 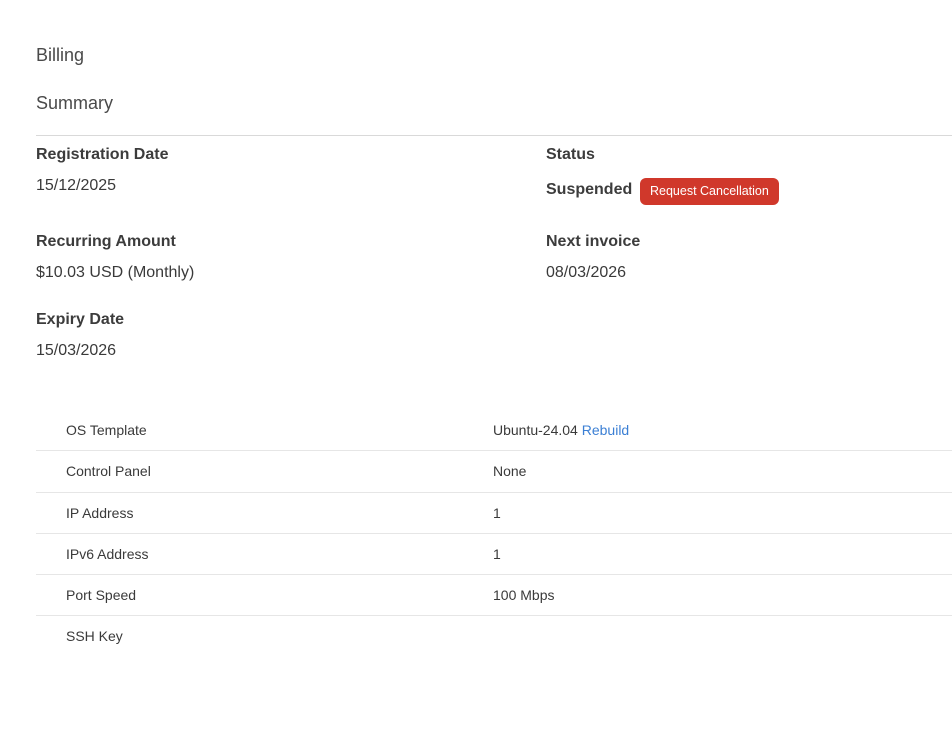 What do you see at coordinates (709, 191) in the screenshot?
I see `request-cancellation-button: Request Cancellation` at bounding box center [709, 191].